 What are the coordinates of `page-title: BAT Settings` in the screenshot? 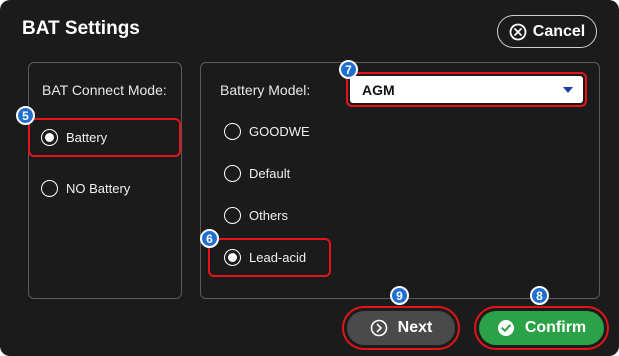 It's located at (81, 28).